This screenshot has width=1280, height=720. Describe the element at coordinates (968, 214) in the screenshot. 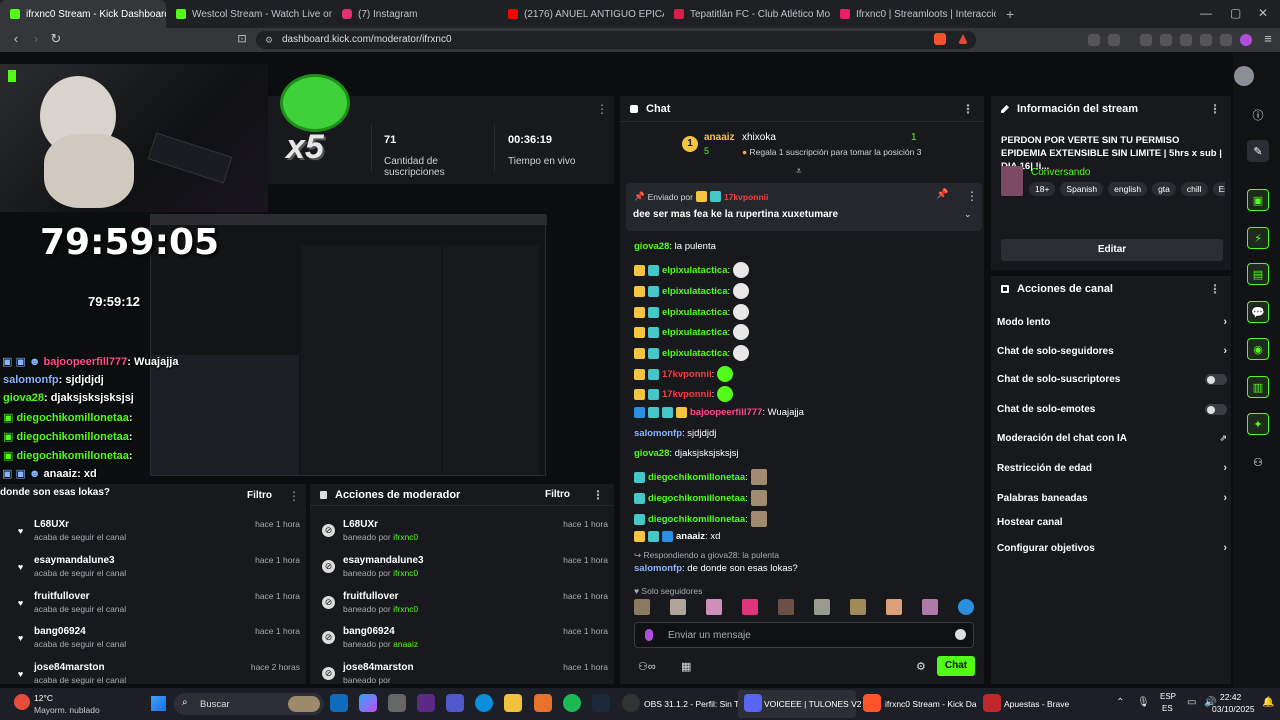

I see `expand-icon: ⌄` at that location.